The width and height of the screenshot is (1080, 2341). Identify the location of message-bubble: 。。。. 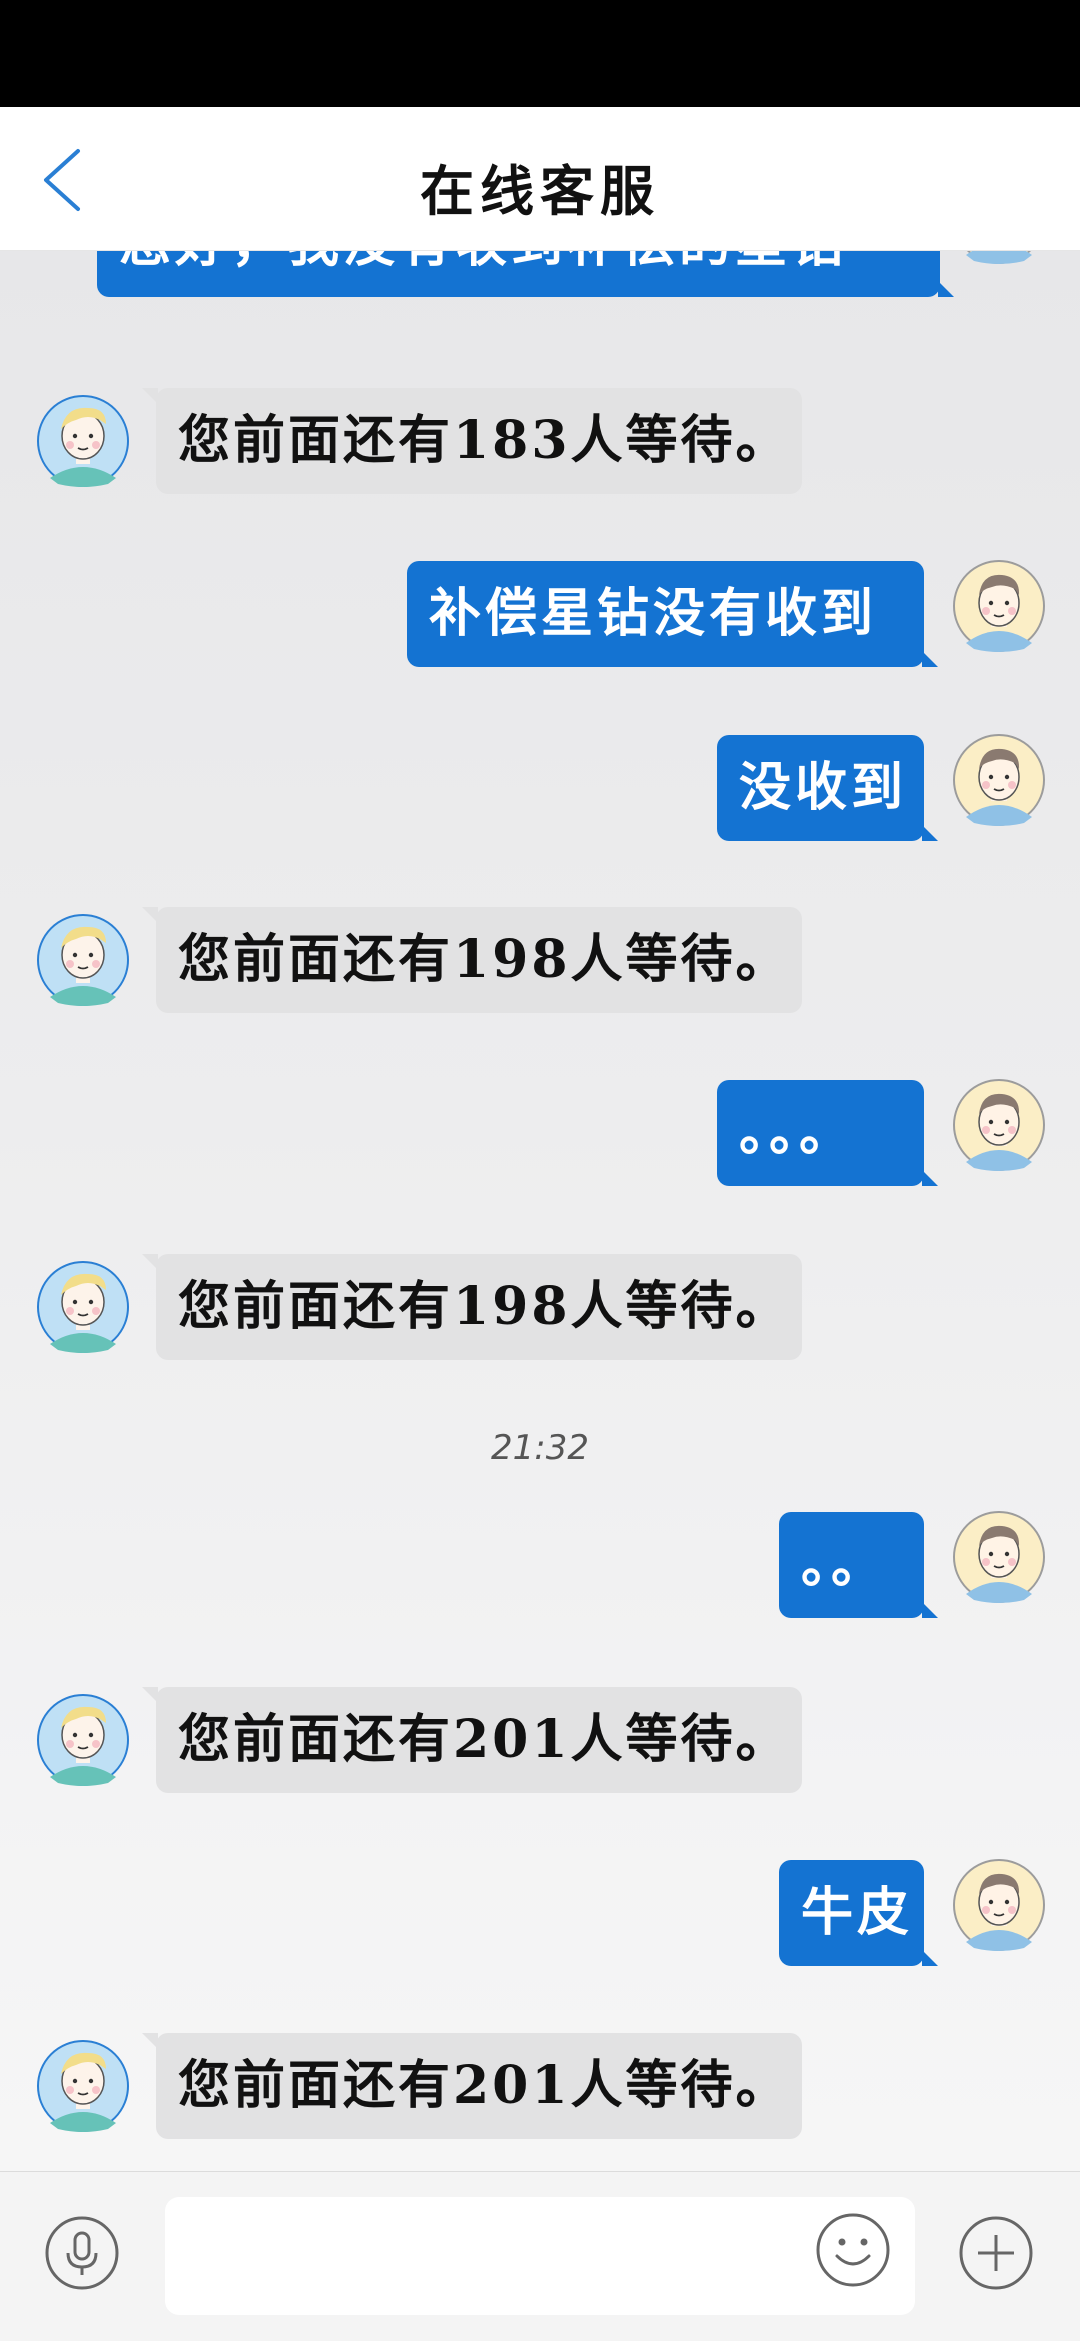
(827, 1133).